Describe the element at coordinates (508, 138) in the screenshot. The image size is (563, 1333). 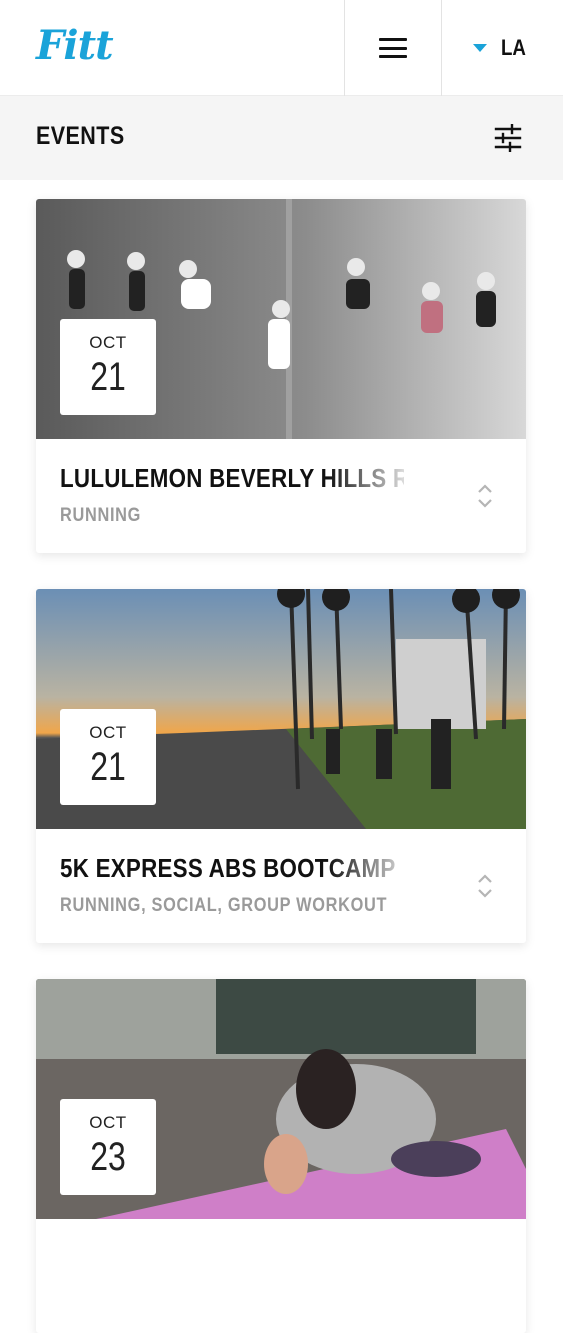
I see `filter-sliders-icon` at that location.